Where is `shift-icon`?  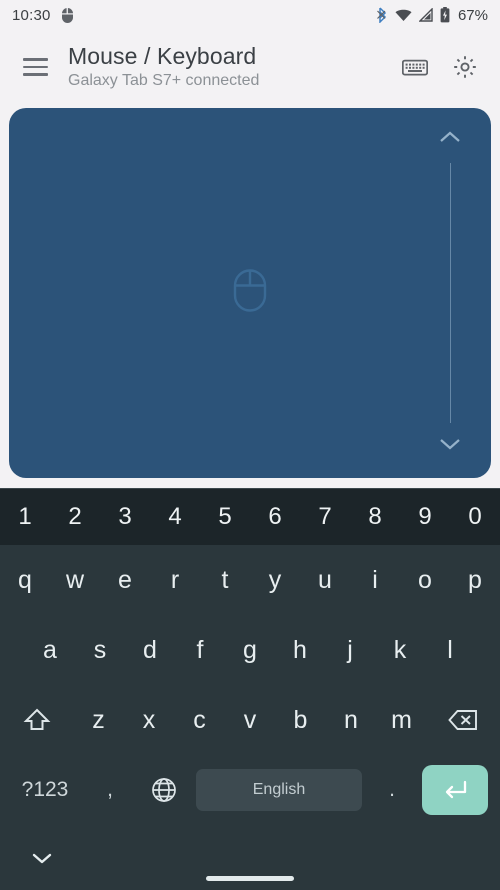
shift-icon is located at coordinates (37, 720).